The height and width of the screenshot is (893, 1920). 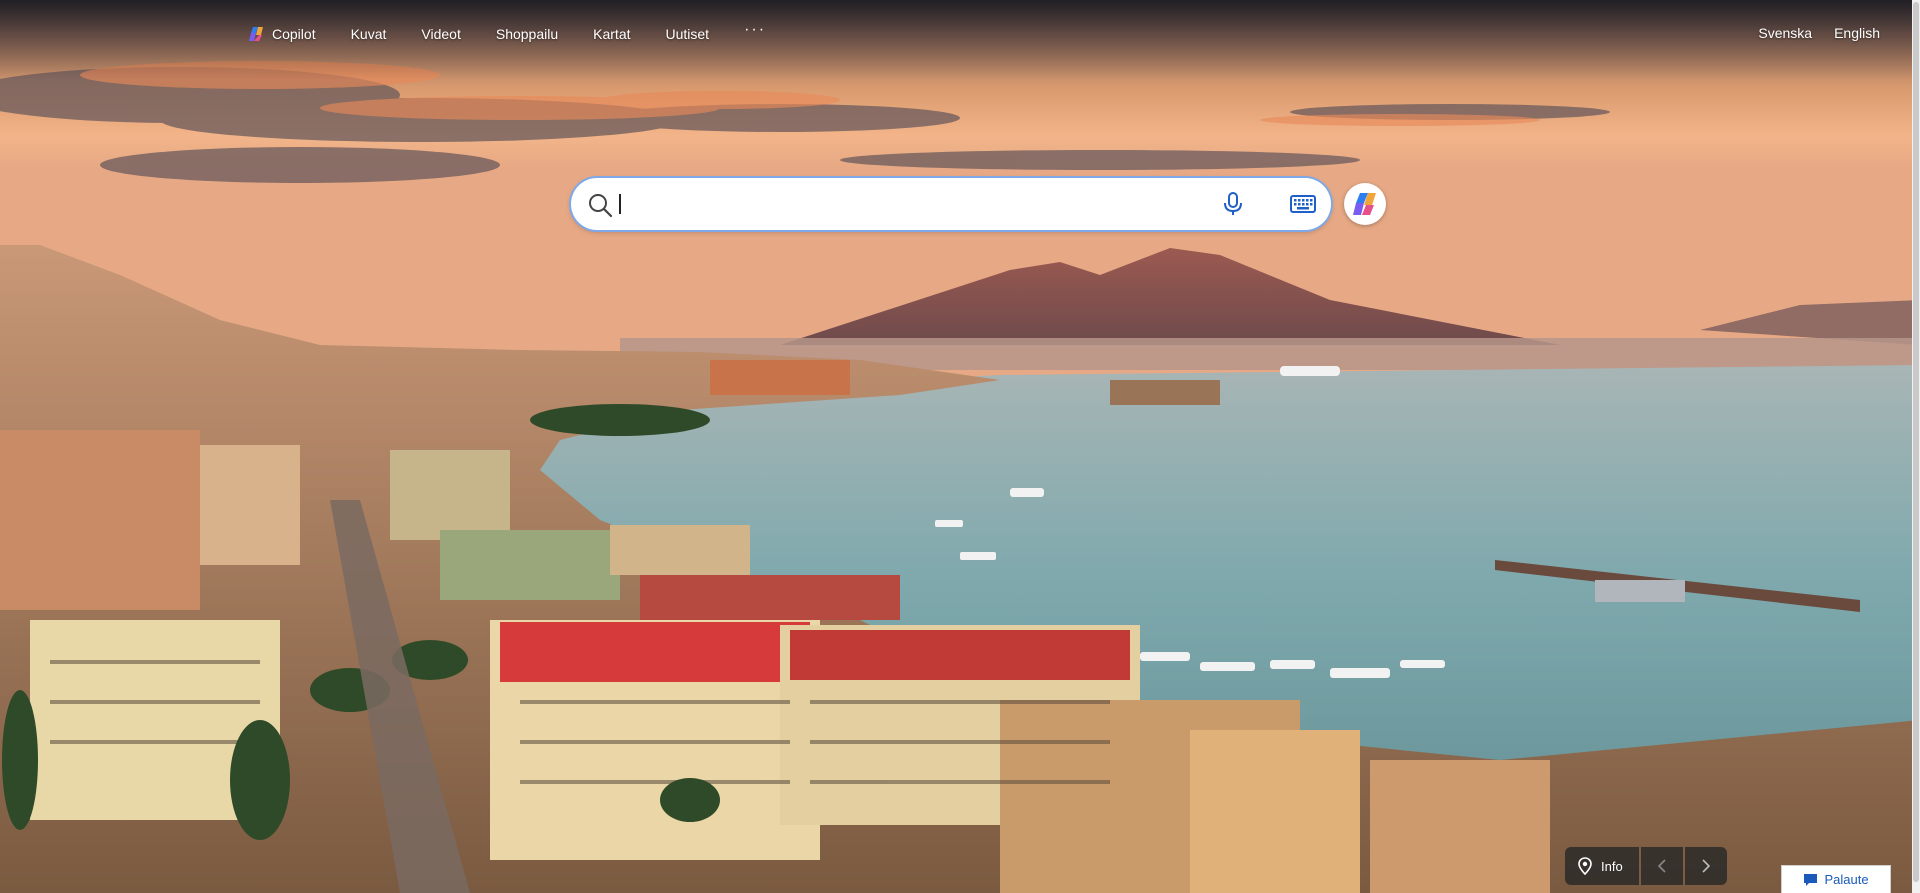 I want to click on page-scrollbar, so click(x=1916, y=446).